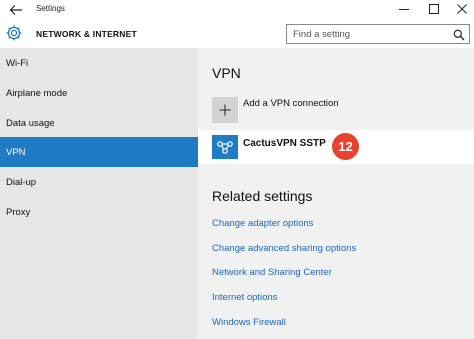  What do you see at coordinates (434, 9) in the screenshot?
I see `maximize-icon` at bounding box center [434, 9].